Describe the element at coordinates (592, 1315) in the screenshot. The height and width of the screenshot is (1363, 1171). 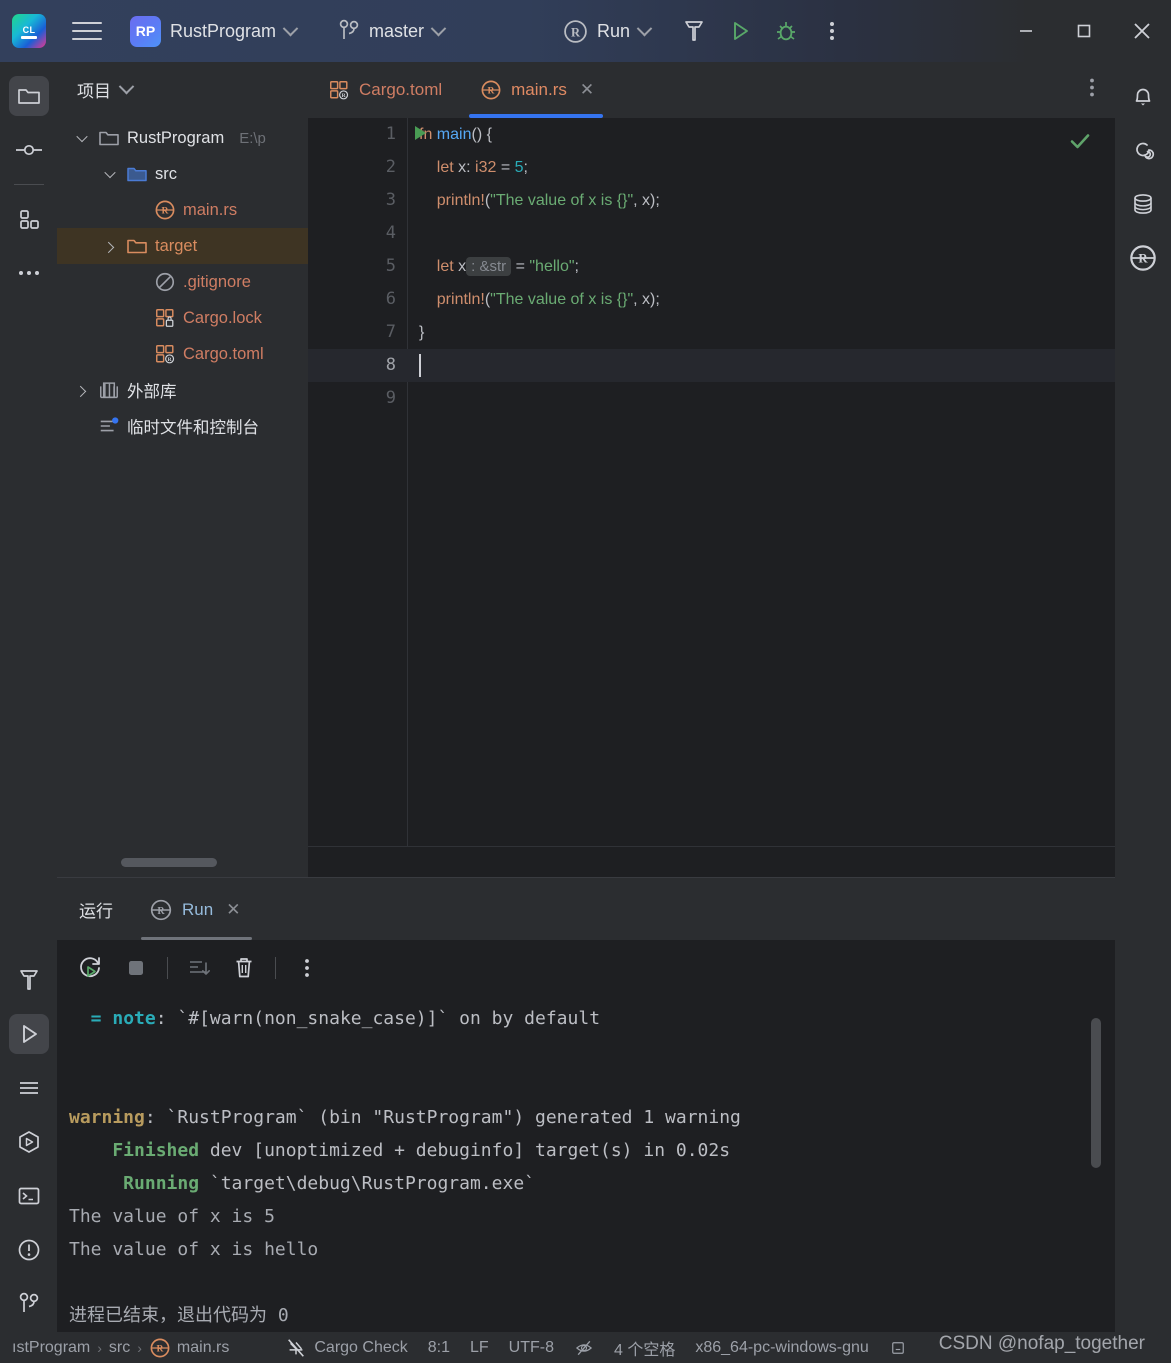
I see `console-line: 进程已结束，退出代码为 0` at that location.